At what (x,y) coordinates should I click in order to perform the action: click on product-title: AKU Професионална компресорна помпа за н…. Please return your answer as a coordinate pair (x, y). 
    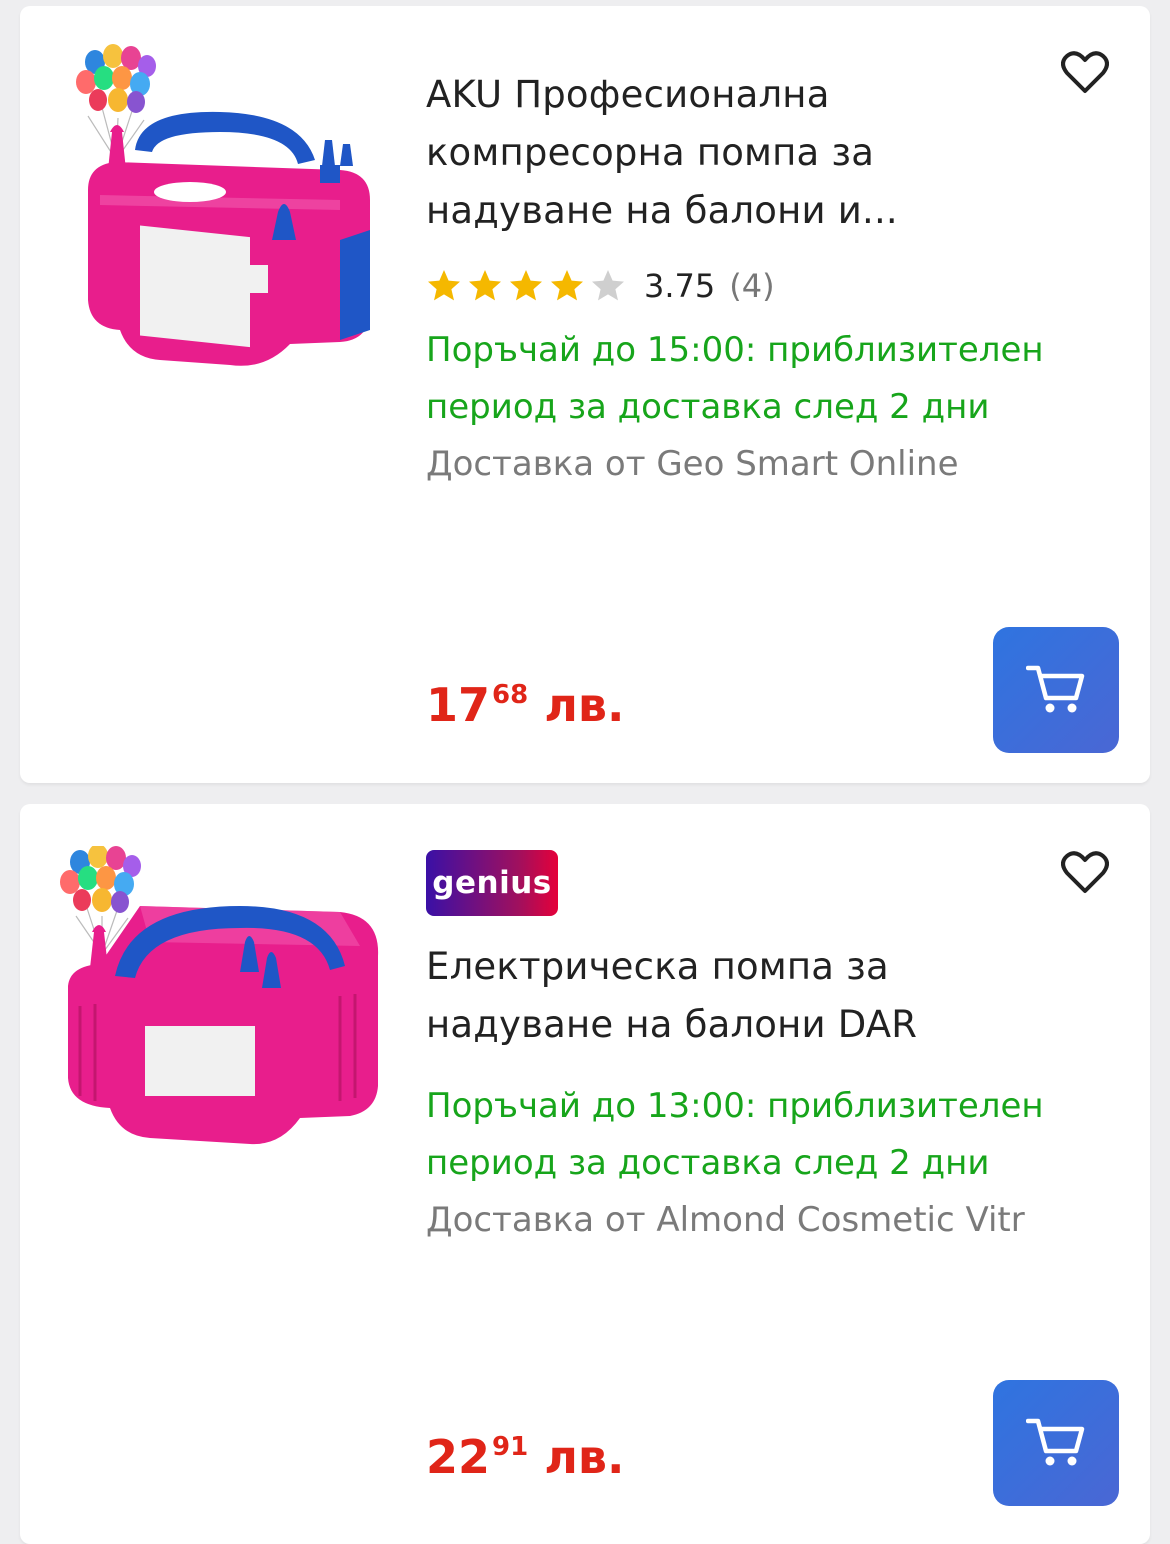
    Looking at the image, I should click on (746, 153).